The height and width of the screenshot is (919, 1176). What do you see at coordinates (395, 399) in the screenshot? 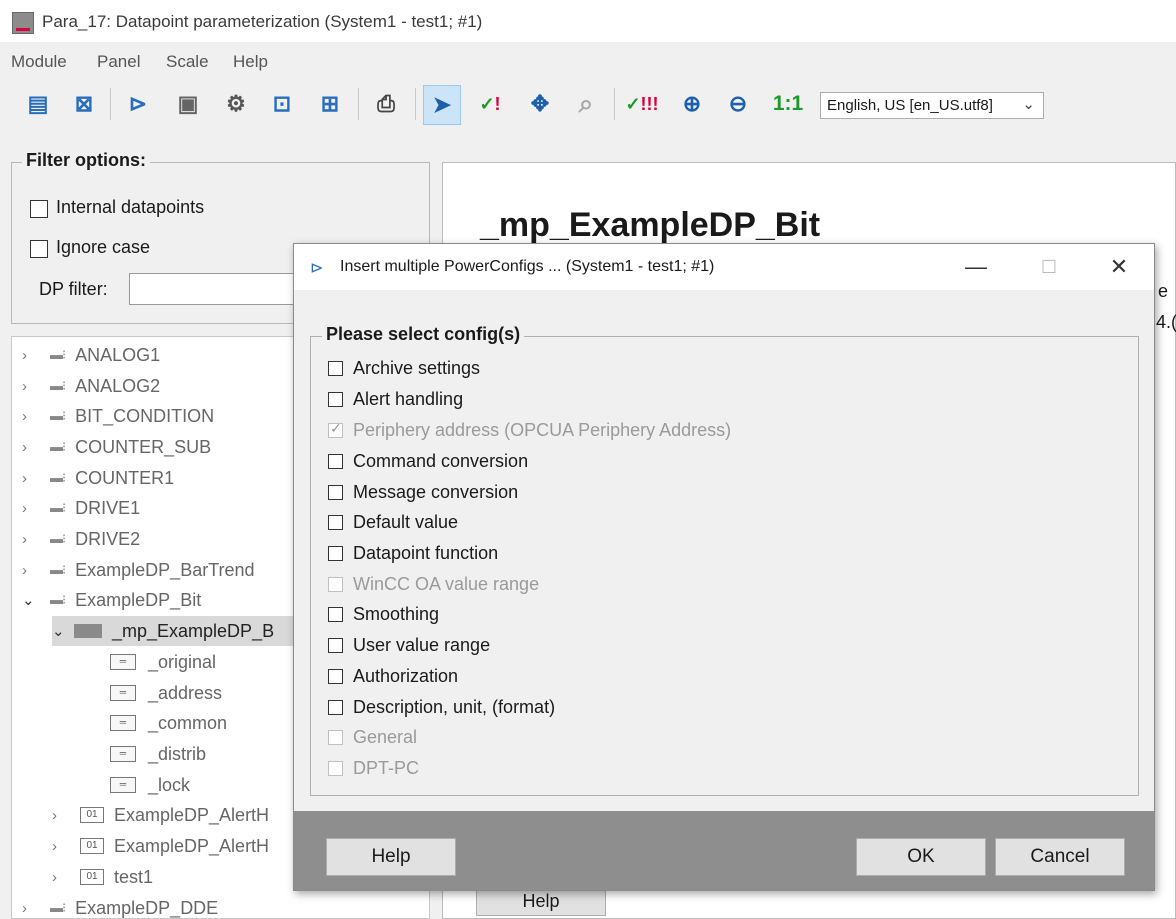
I see `config-alert-handling: Alert handling` at bounding box center [395, 399].